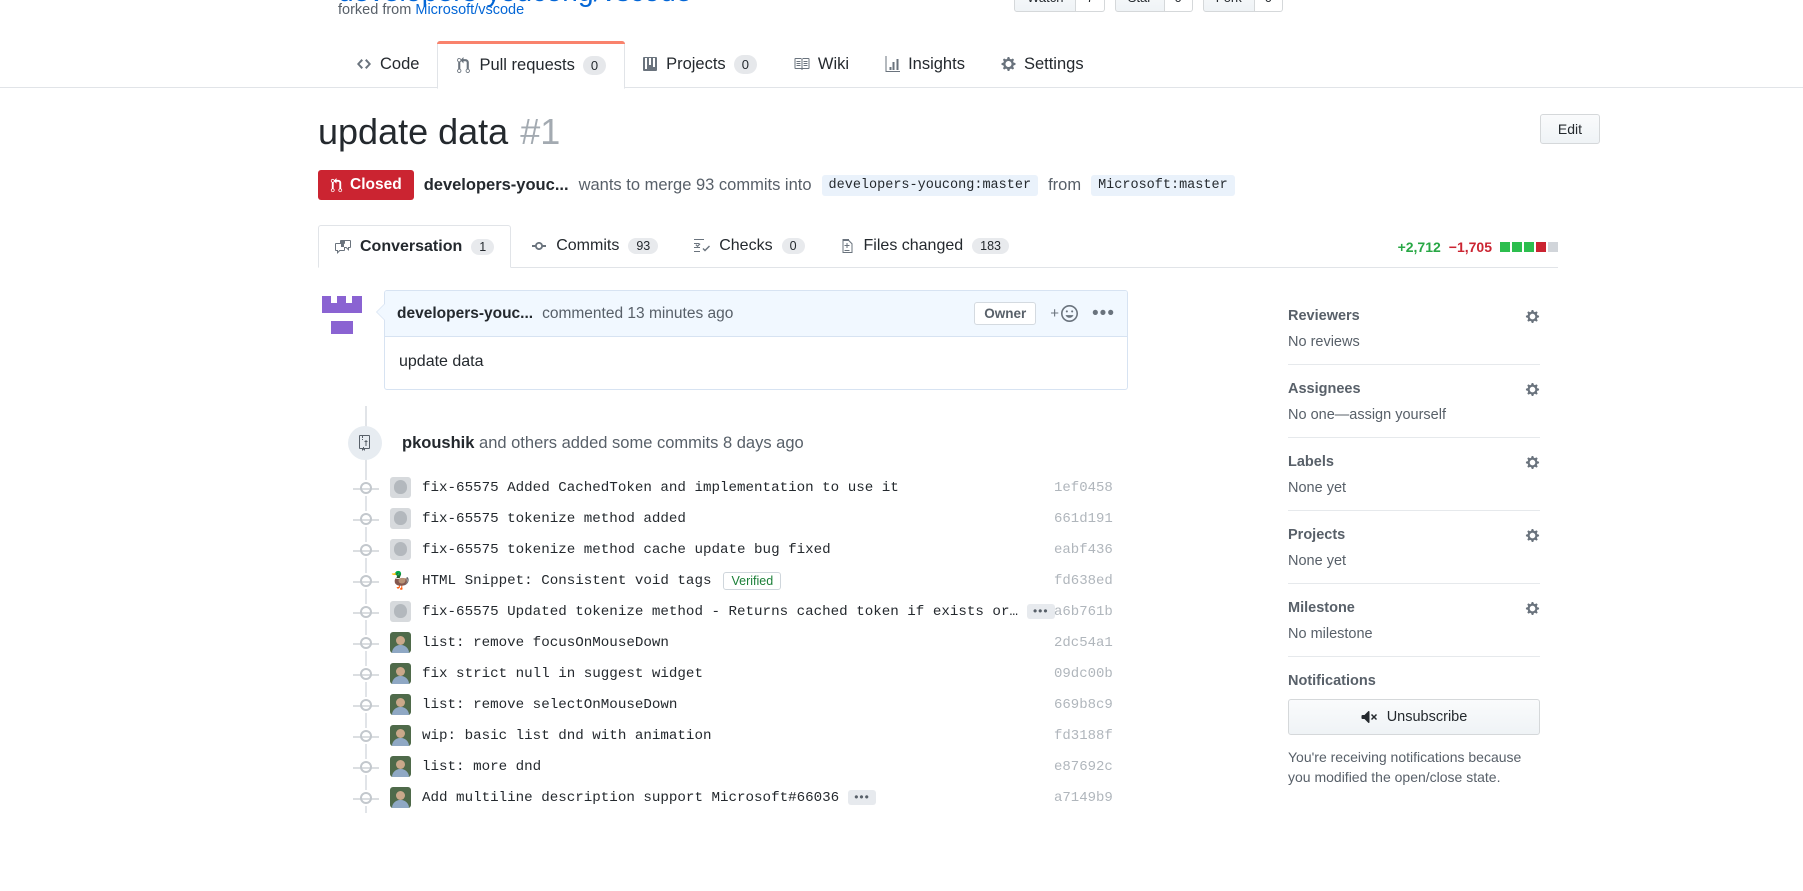  What do you see at coordinates (1083, 736) in the screenshot?
I see `commit-sha: fd3188f` at bounding box center [1083, 736].